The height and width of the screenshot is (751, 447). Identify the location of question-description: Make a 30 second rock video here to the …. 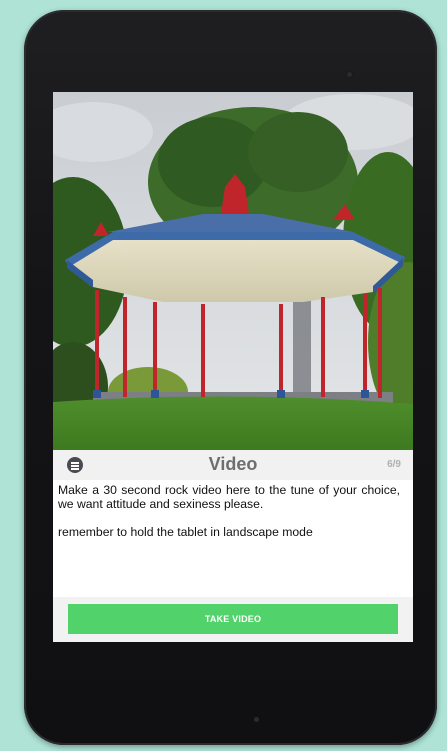
(229, 518).